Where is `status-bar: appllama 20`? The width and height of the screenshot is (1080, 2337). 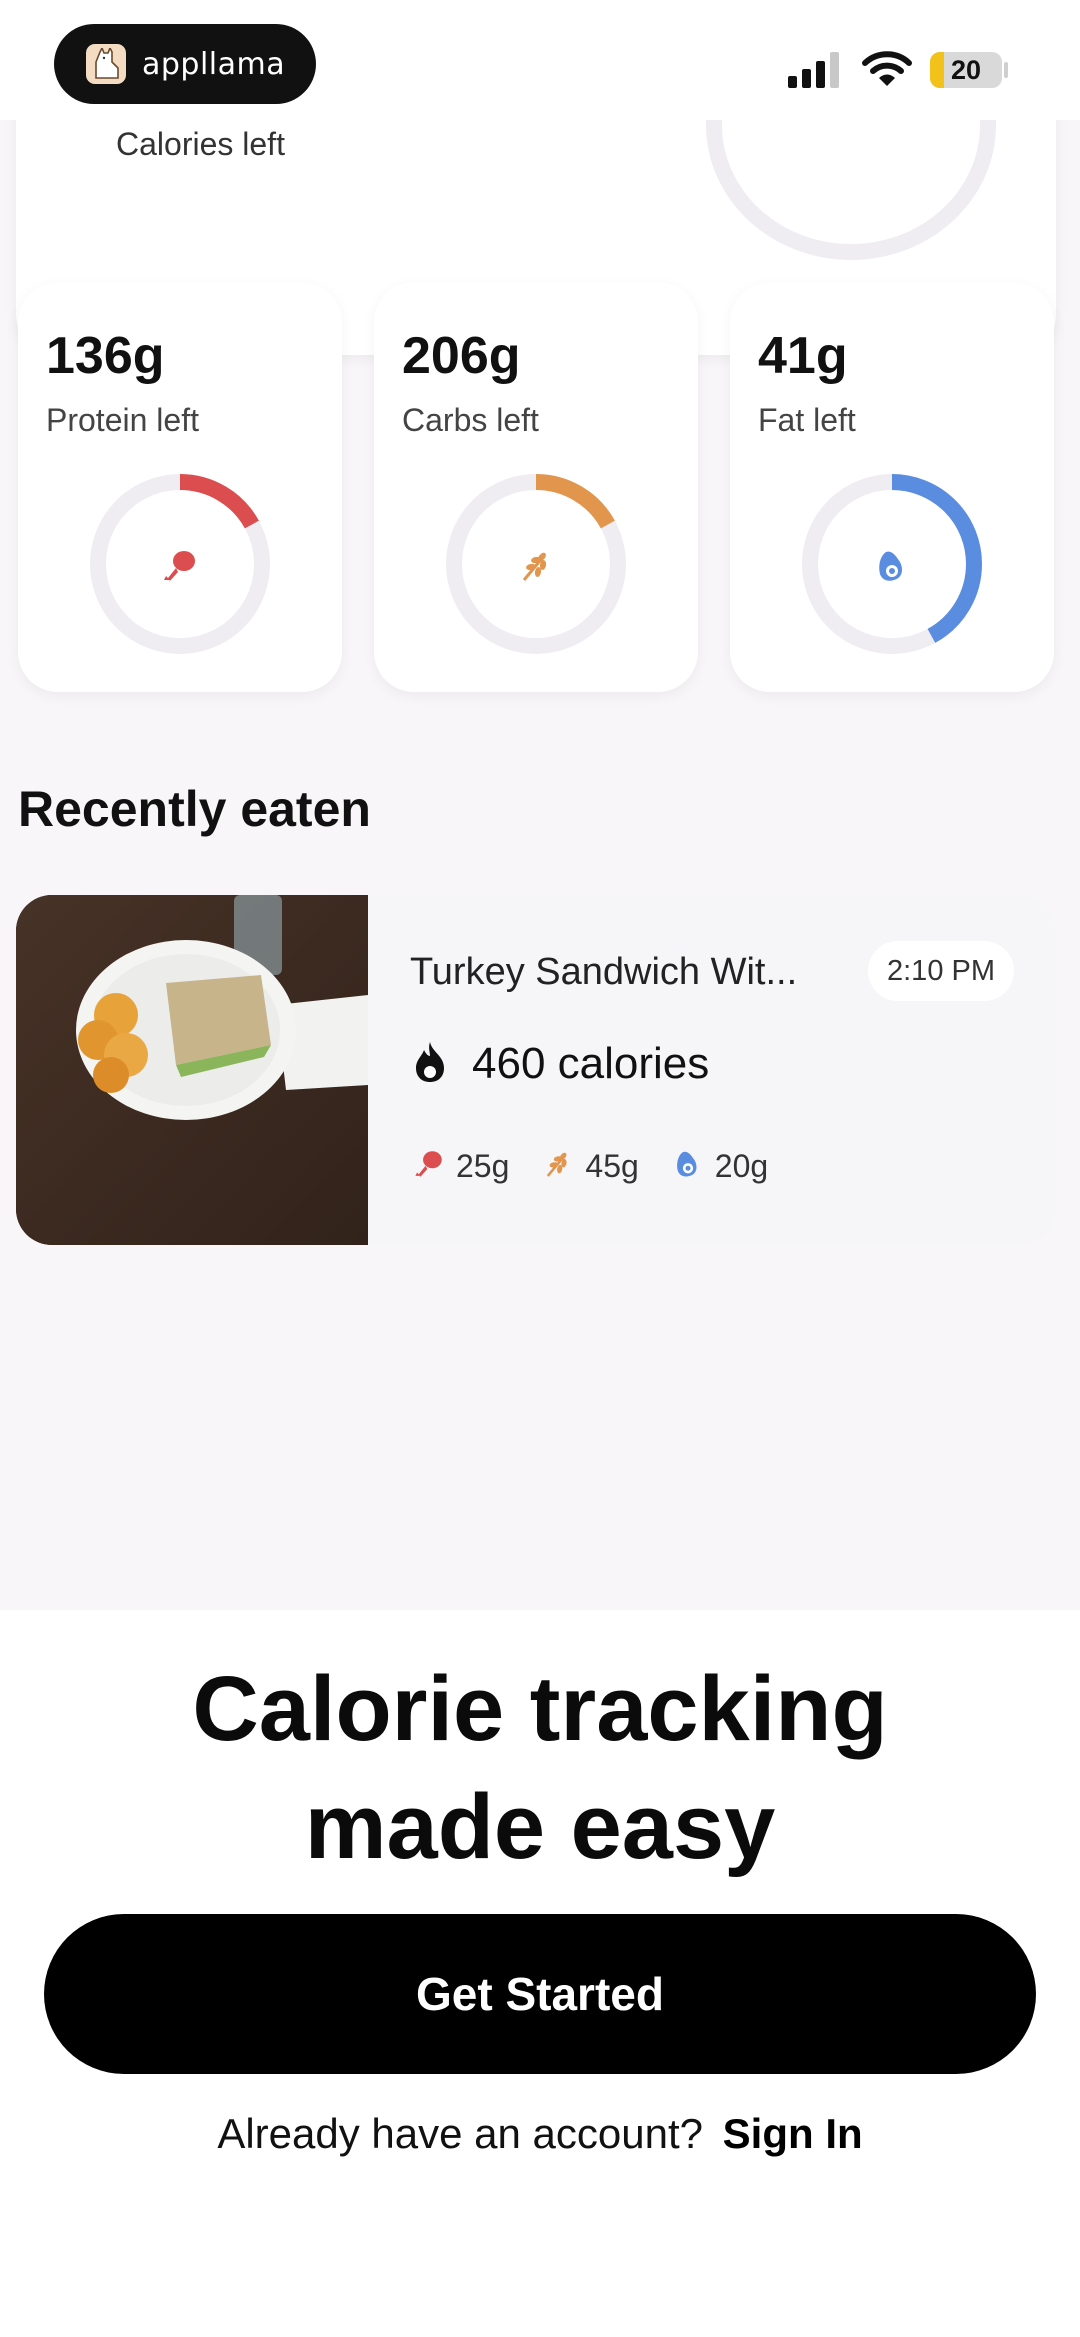
status-bar: appllama 20 is located at coordinates (540, 60).